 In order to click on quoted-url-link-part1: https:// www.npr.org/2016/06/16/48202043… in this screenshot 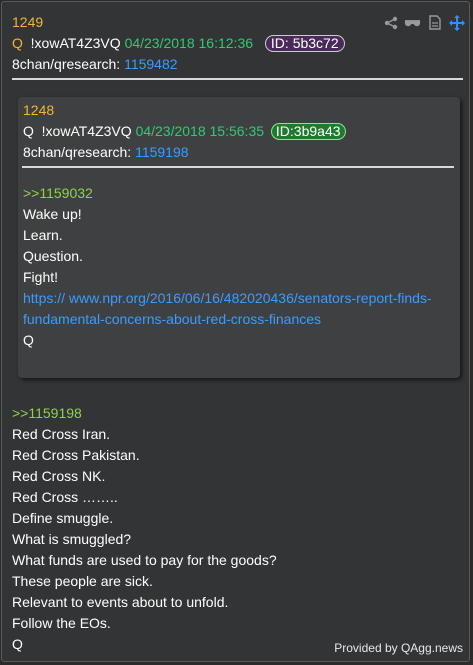, I will do `click(227, 298)`.